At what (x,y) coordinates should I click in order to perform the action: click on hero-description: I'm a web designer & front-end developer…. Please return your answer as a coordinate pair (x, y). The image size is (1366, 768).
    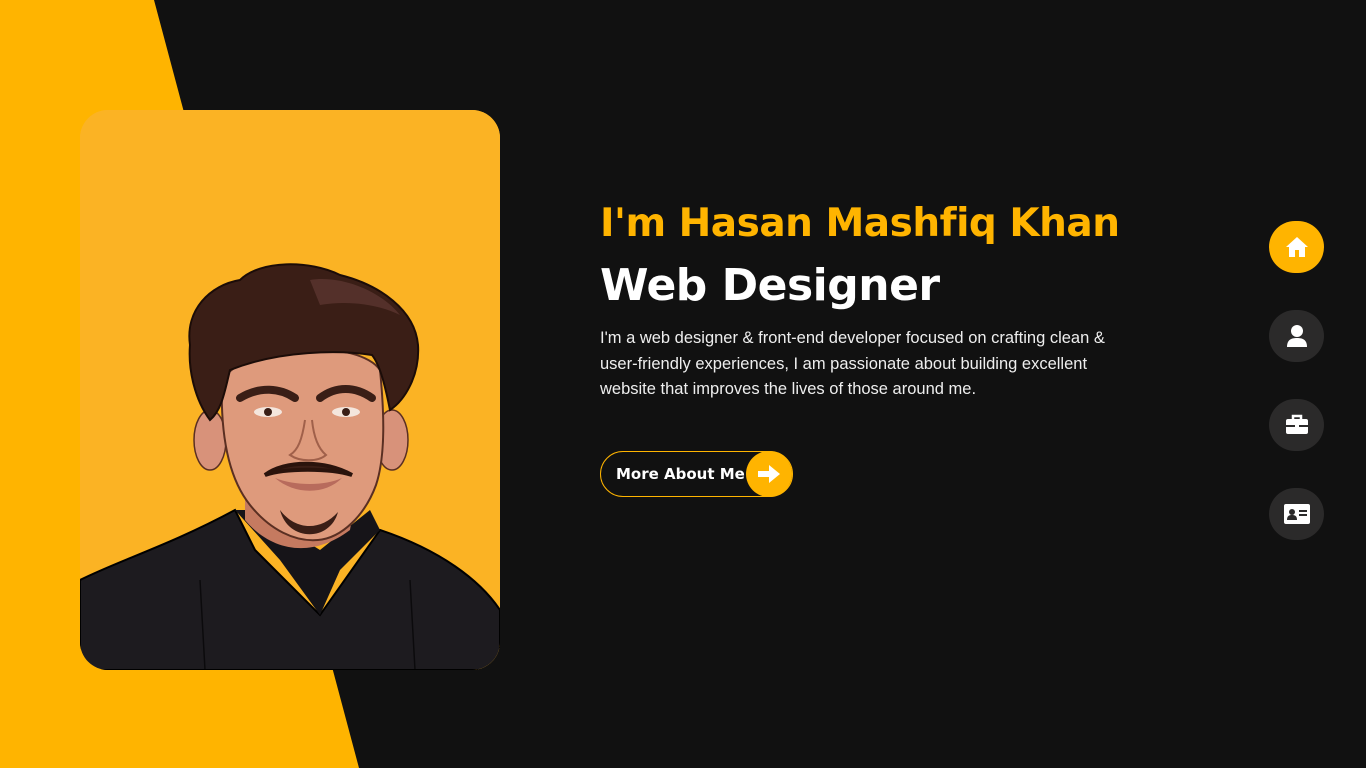
    Looking at the image, I should click on (852, 363).